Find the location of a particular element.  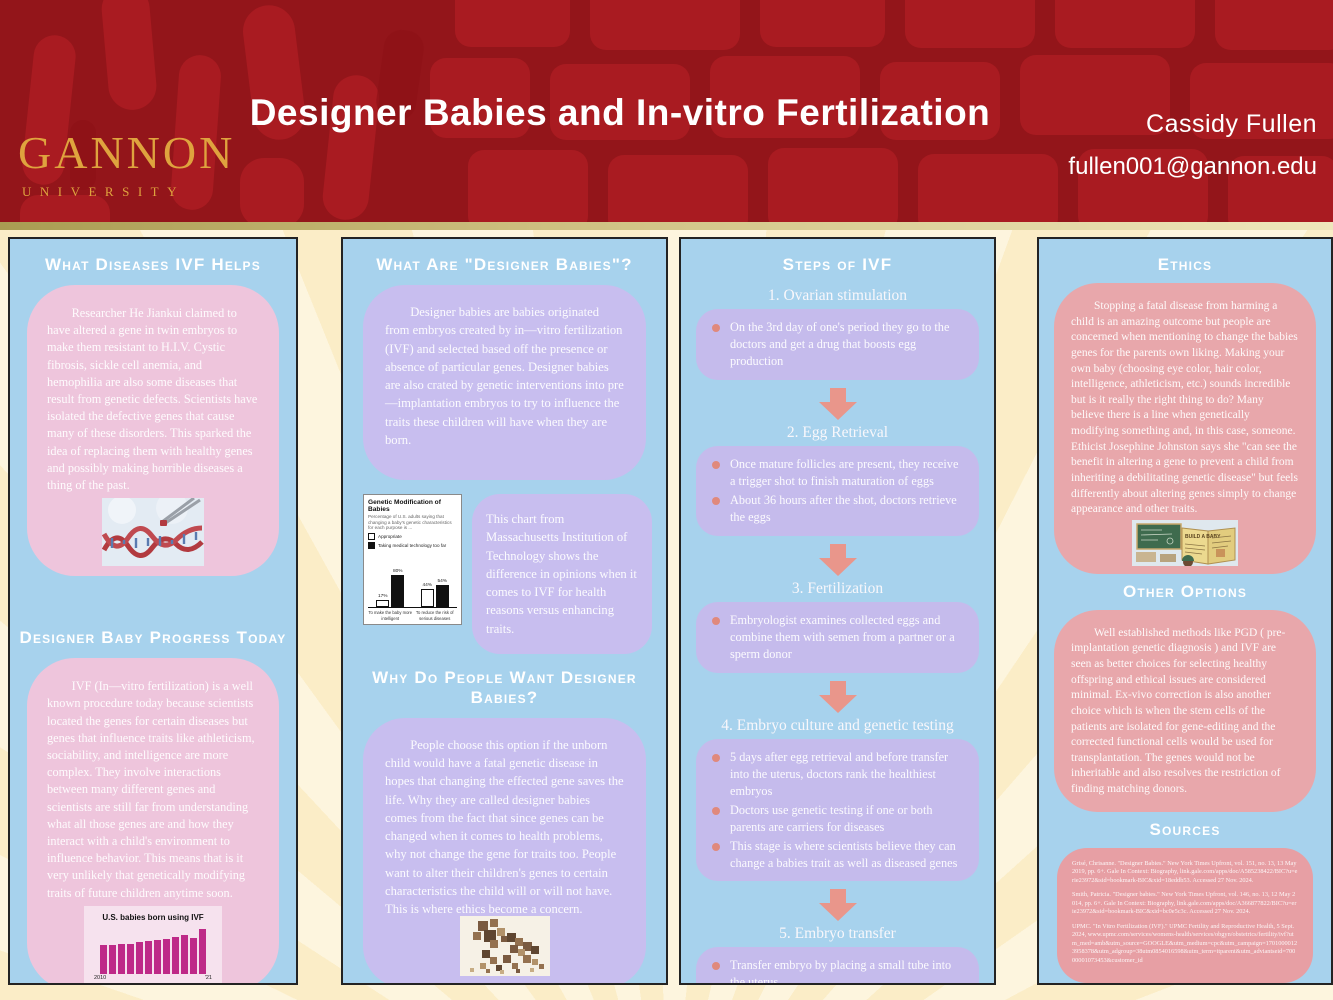

bar-cell: 44% is located at coordinates (427, 595).